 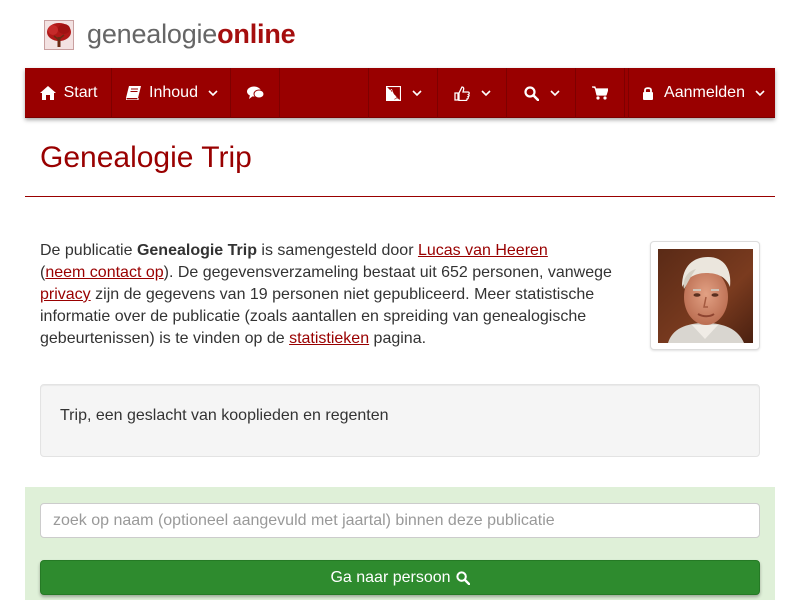 I want to click on site-logo, so click(x=59, y=35).